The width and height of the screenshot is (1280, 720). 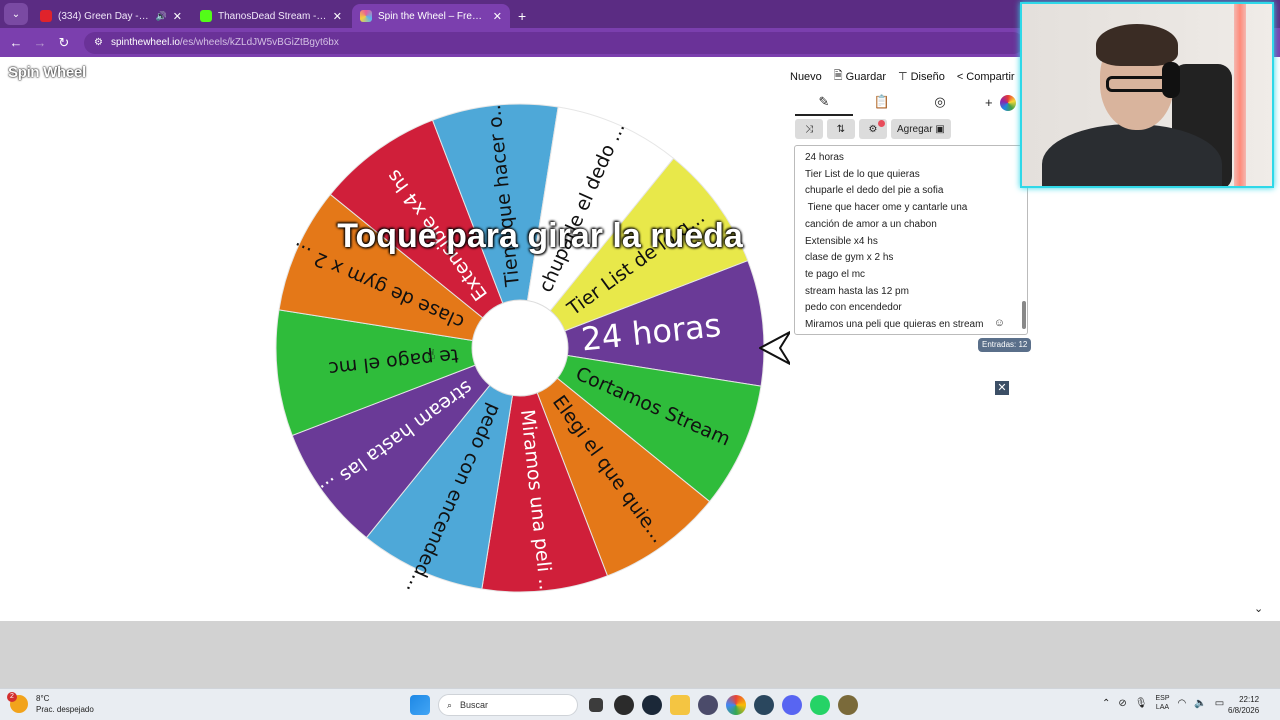 What do you see at coordinates (540, 236) in the screenshot?
I see `spin-prompt: Toque para girar la rueda` at bounding box center [540, 236].